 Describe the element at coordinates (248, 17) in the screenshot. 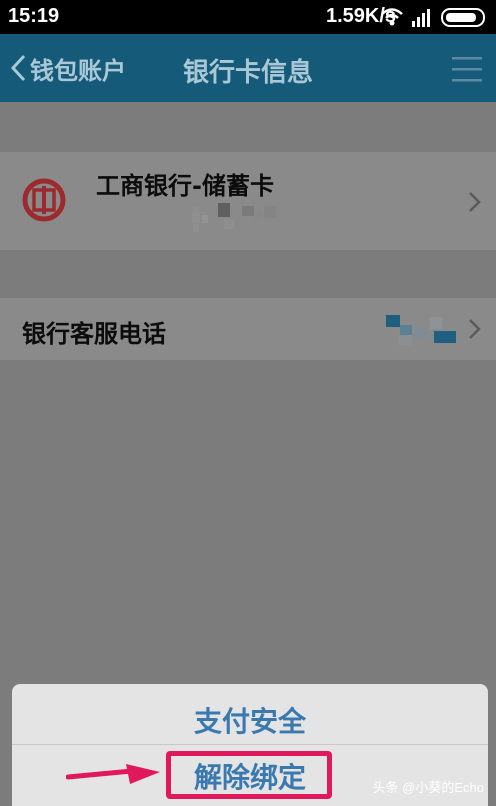

I see `status-bar: 15:19 1.59K/s` at that location.